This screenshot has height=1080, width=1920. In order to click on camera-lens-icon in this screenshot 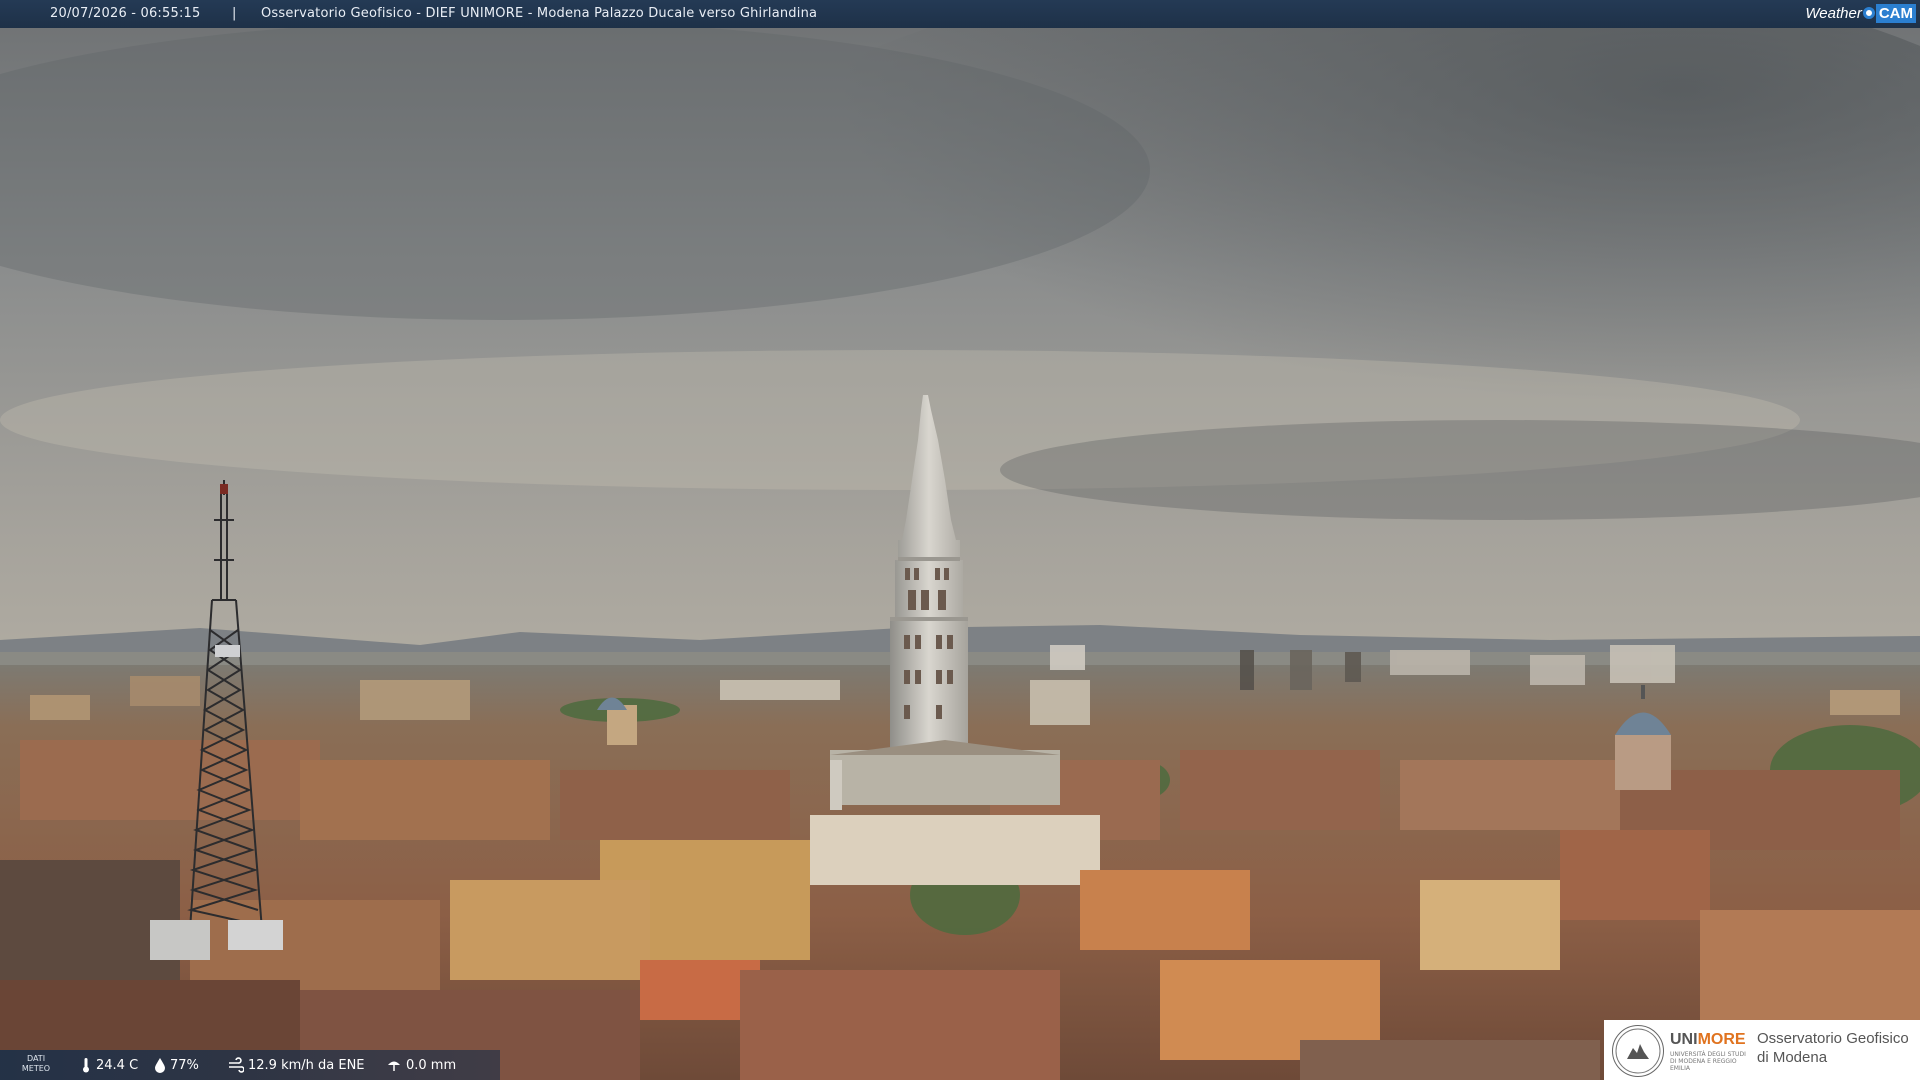, I will do `click(1868, 13)`.